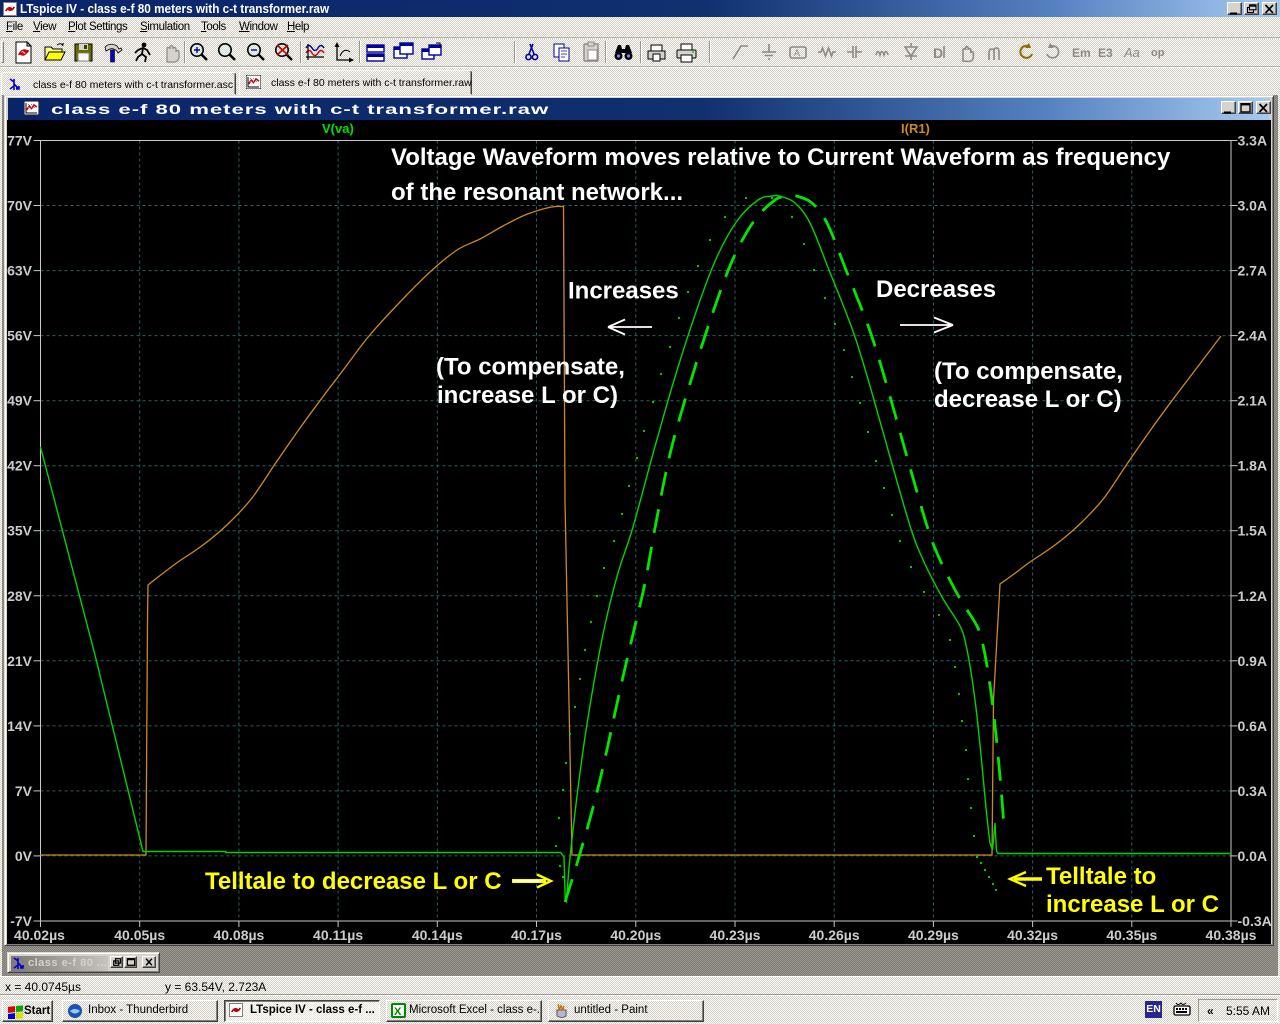 The width and height of the screenshot is (1280, 1024). Describe the element at coordinates (1253, 466) in the screenshot. I see `svg-text: 1.8A` at that location.